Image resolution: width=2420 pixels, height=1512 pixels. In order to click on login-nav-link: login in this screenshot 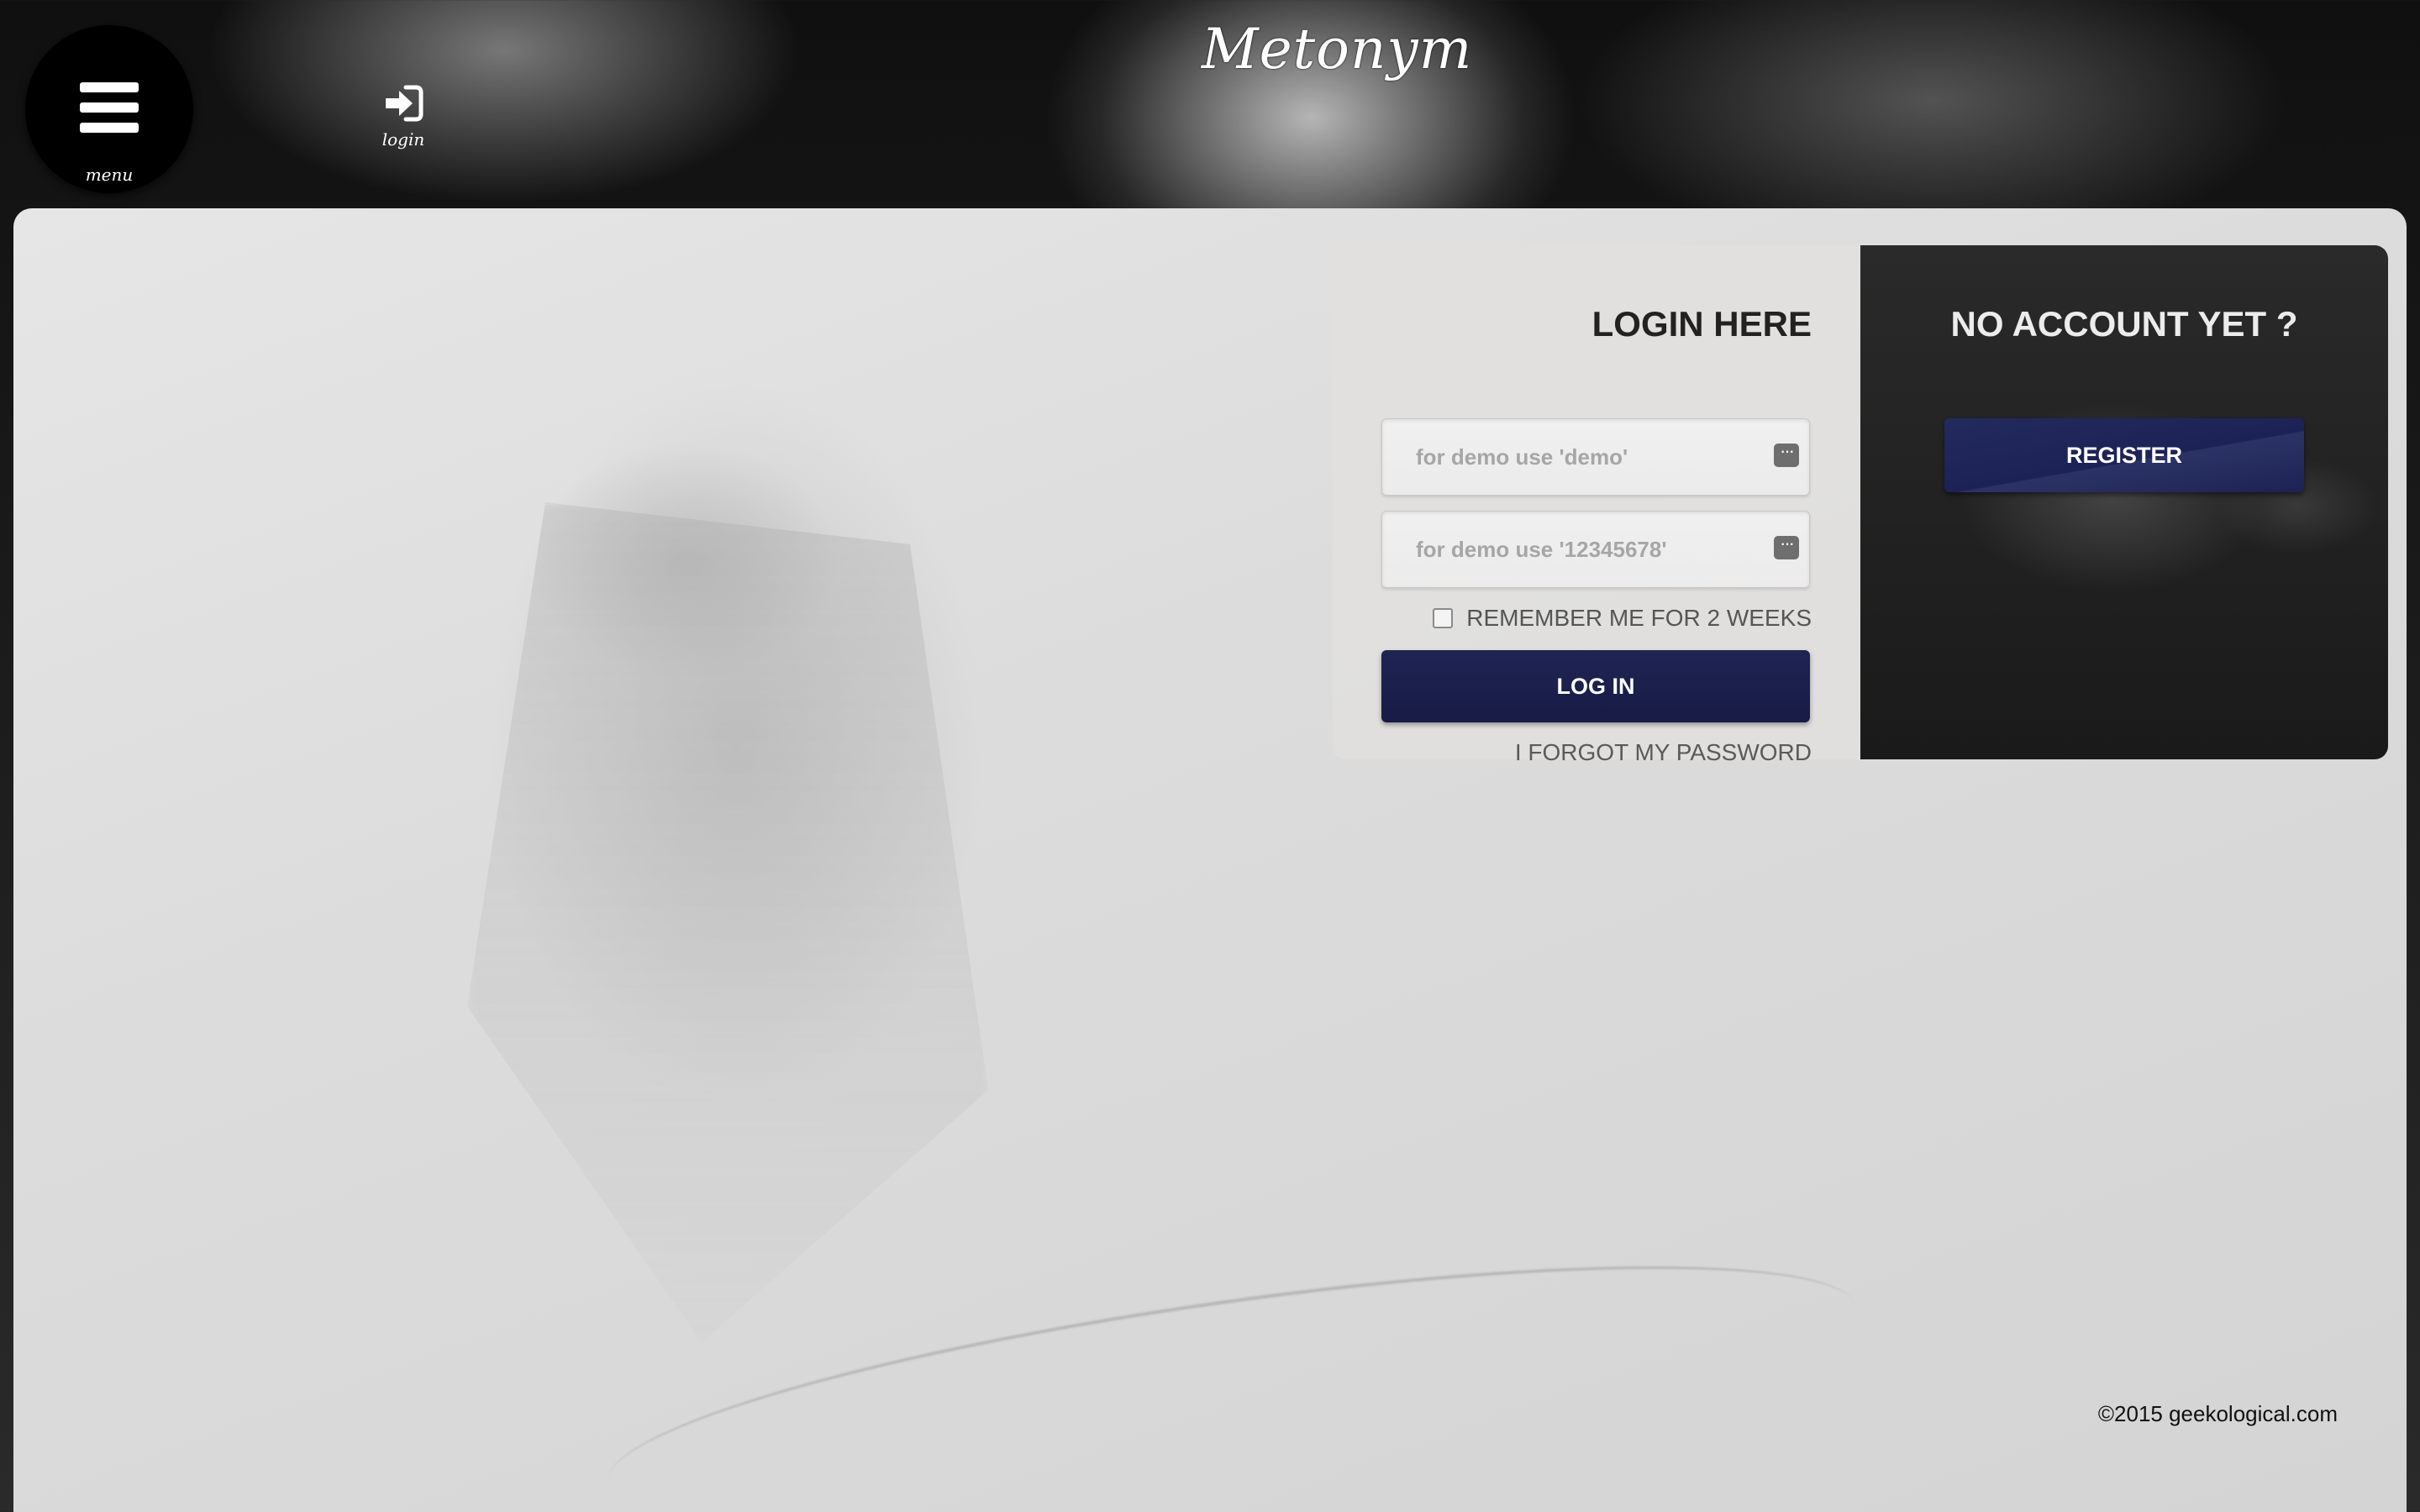, I will do `click(404, 117)`.